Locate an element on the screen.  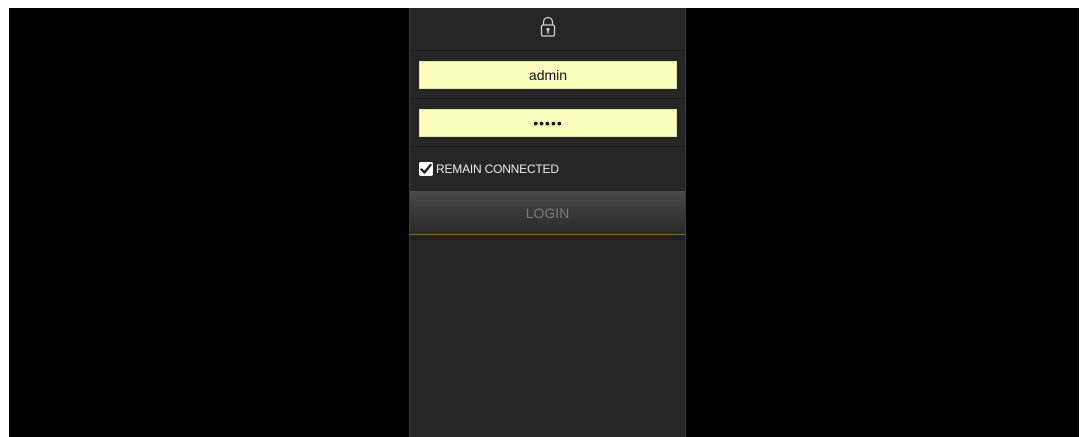
remember-checkbox is located at coordinates (426, 169).